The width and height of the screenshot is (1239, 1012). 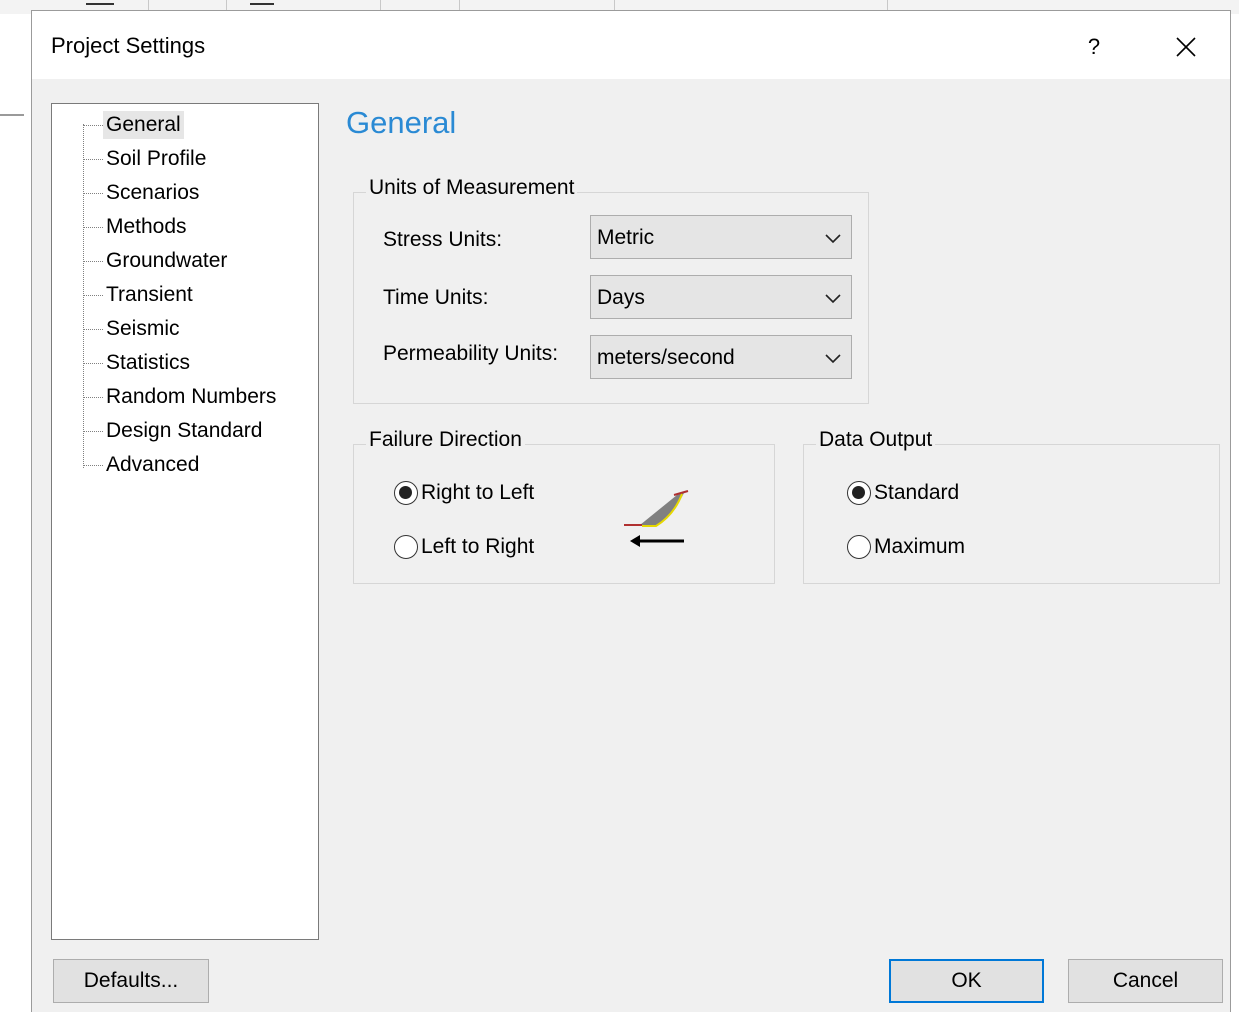 I want to click on tree-item-label: Statistics, so click(x=148, y=362).